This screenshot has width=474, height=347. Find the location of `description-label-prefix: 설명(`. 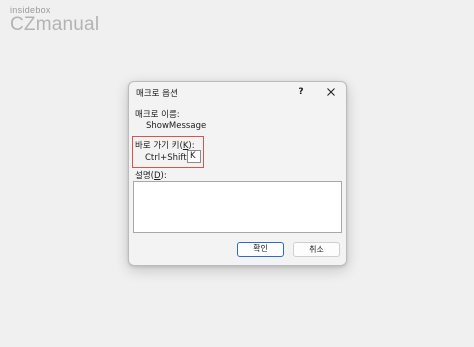

description-label-prefix: 설명( is located at coordinates (144, 176).